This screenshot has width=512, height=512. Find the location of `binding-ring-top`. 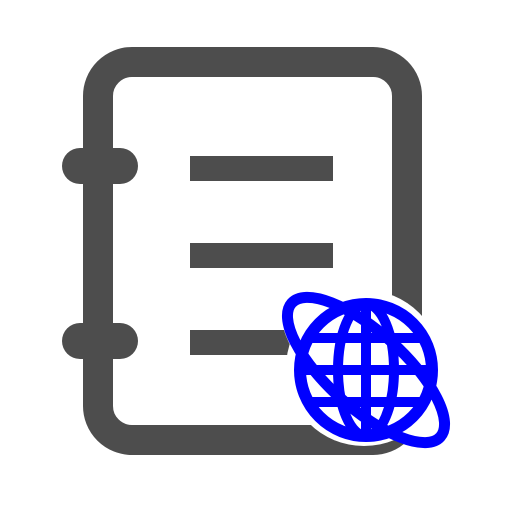

binding-ring-top is located at coordinates (100, 166).